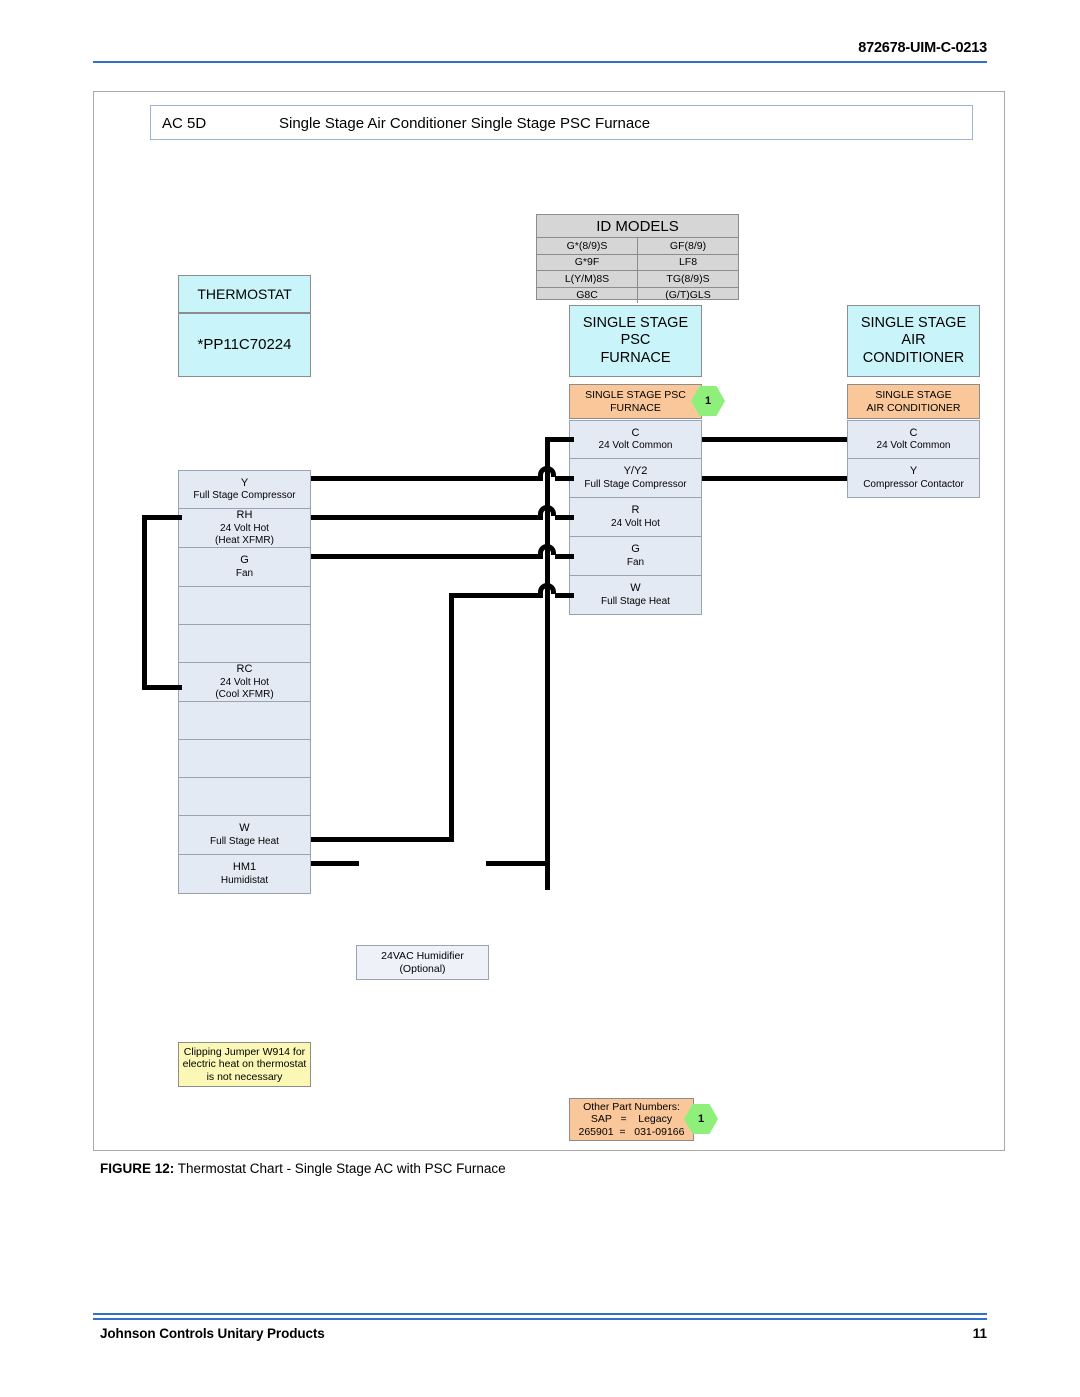  Describe the element at coordinates (587, 279) in the screenshot. I see `id-model-cell: L(Y/M)8S` at that location.